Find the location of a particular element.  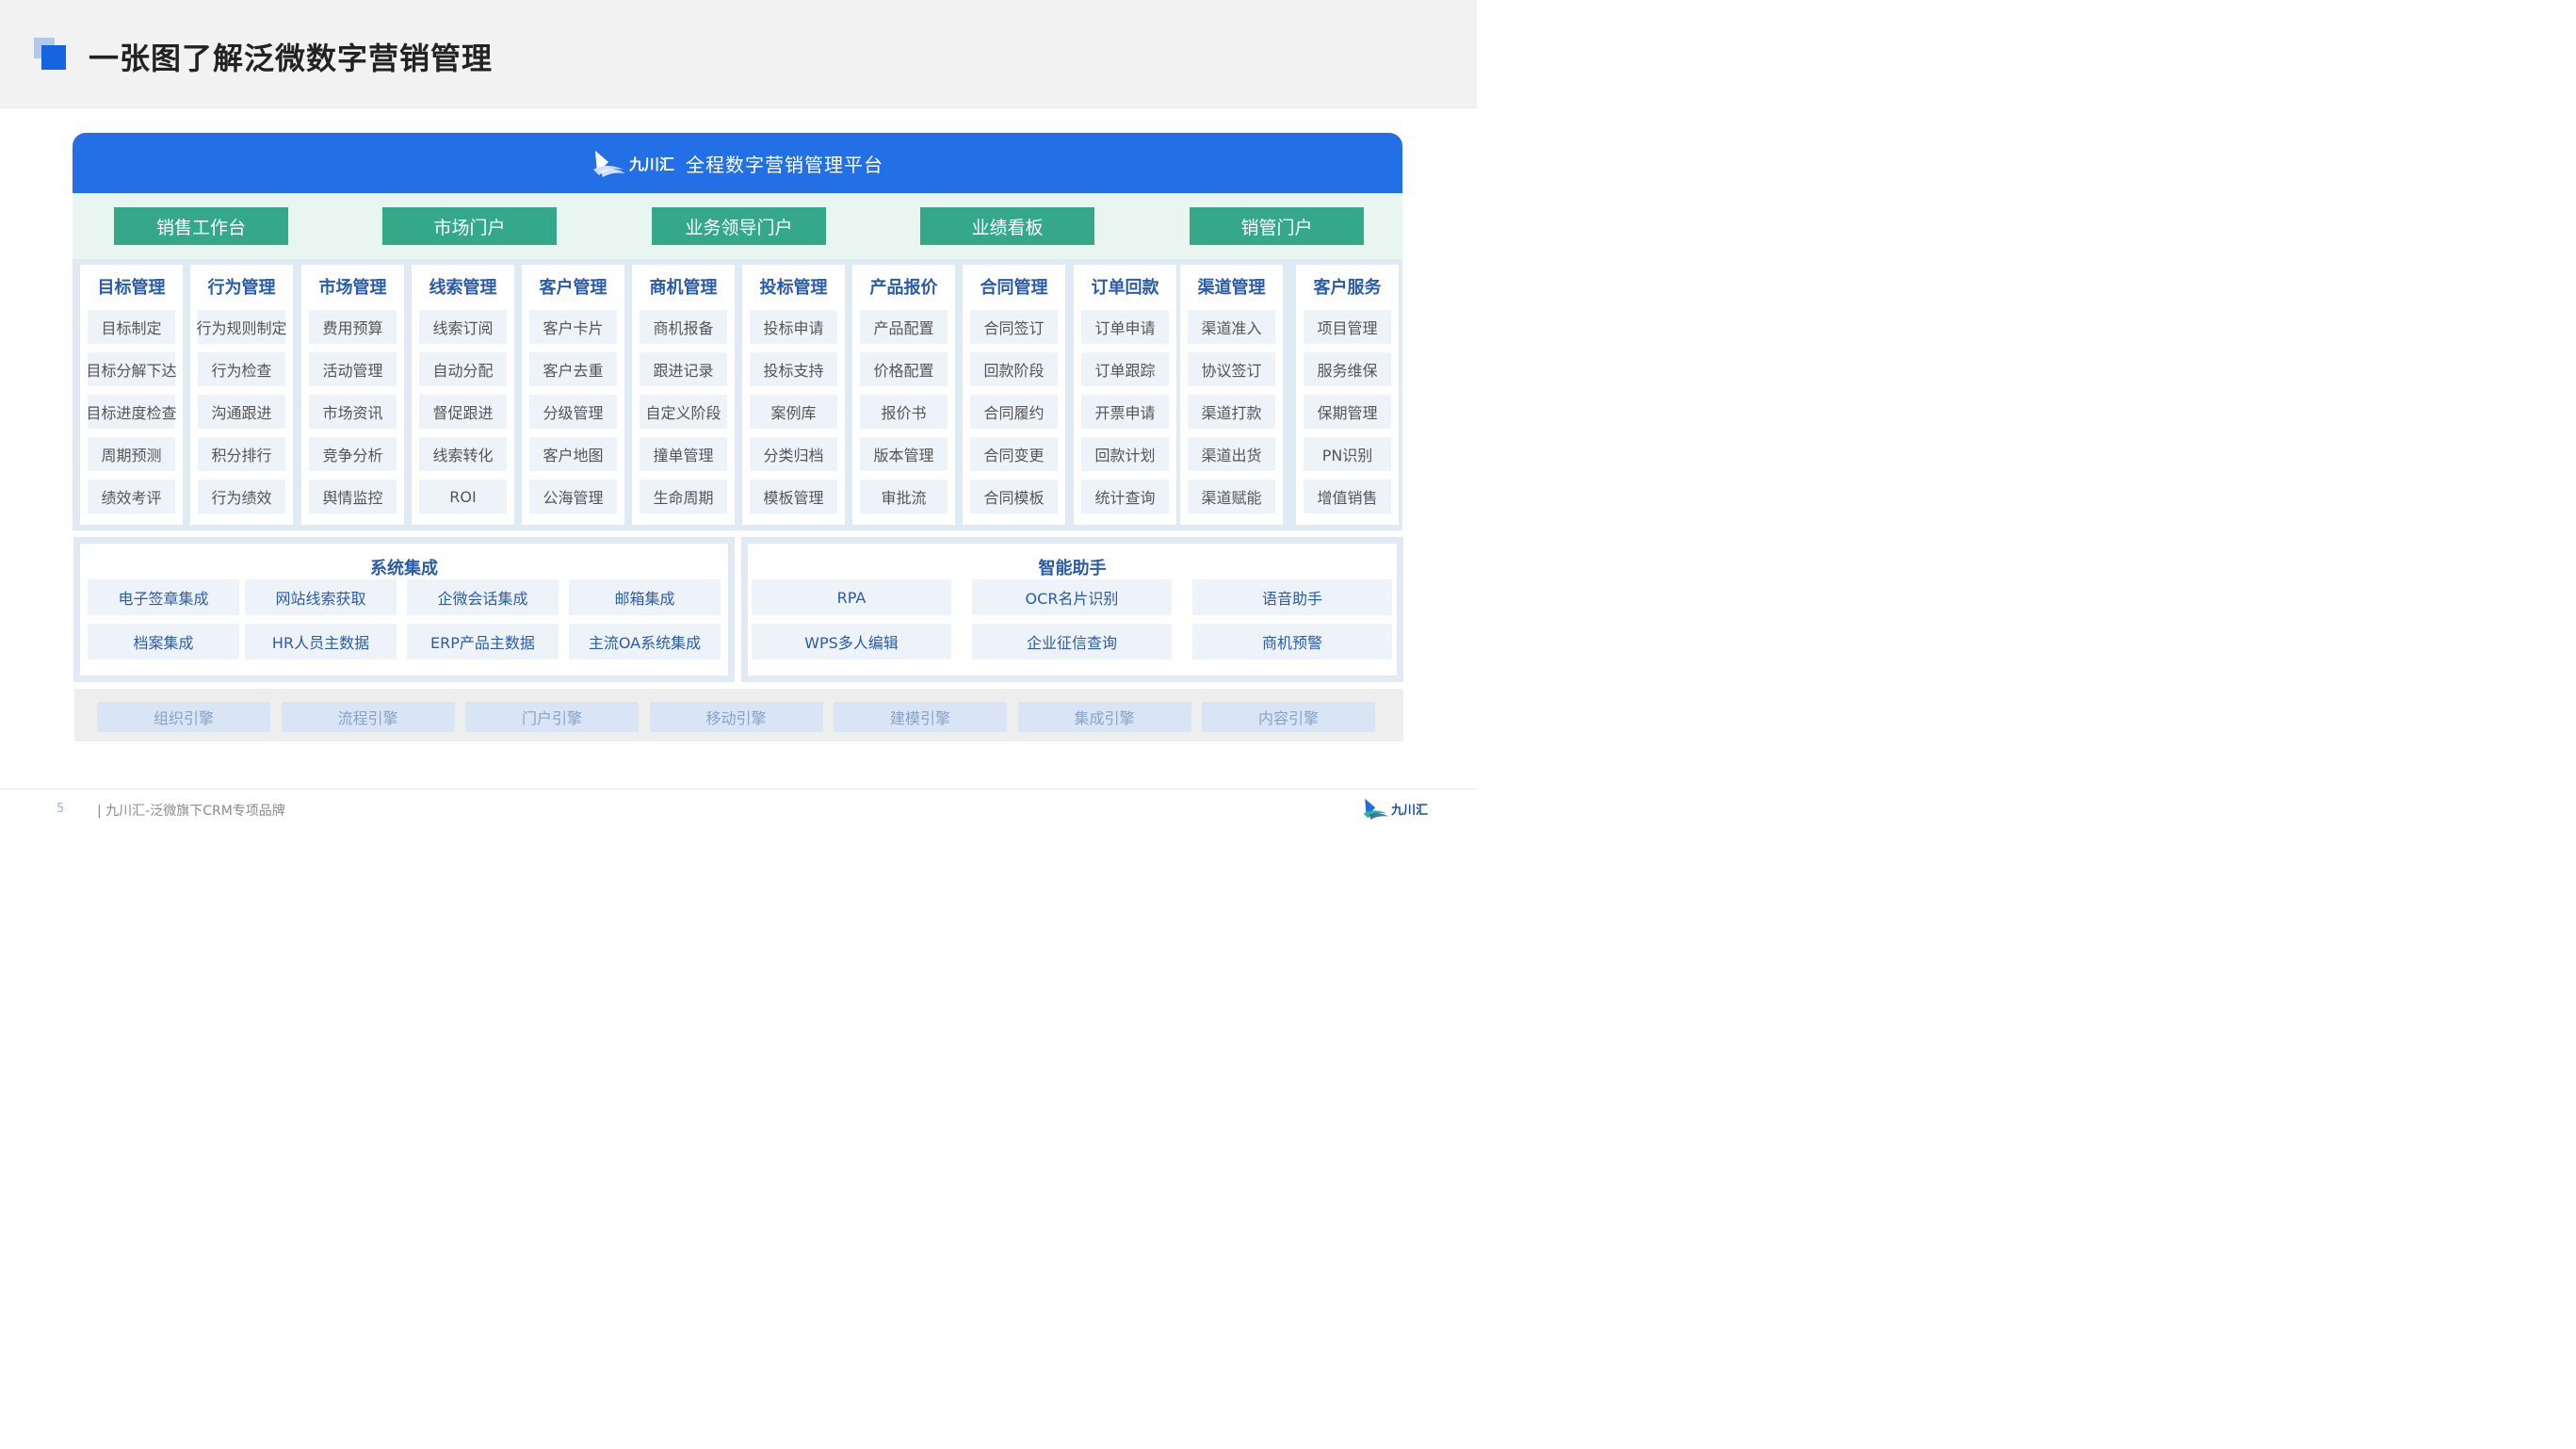

module-item: 投标支持 is located at coordinates (793, 369).